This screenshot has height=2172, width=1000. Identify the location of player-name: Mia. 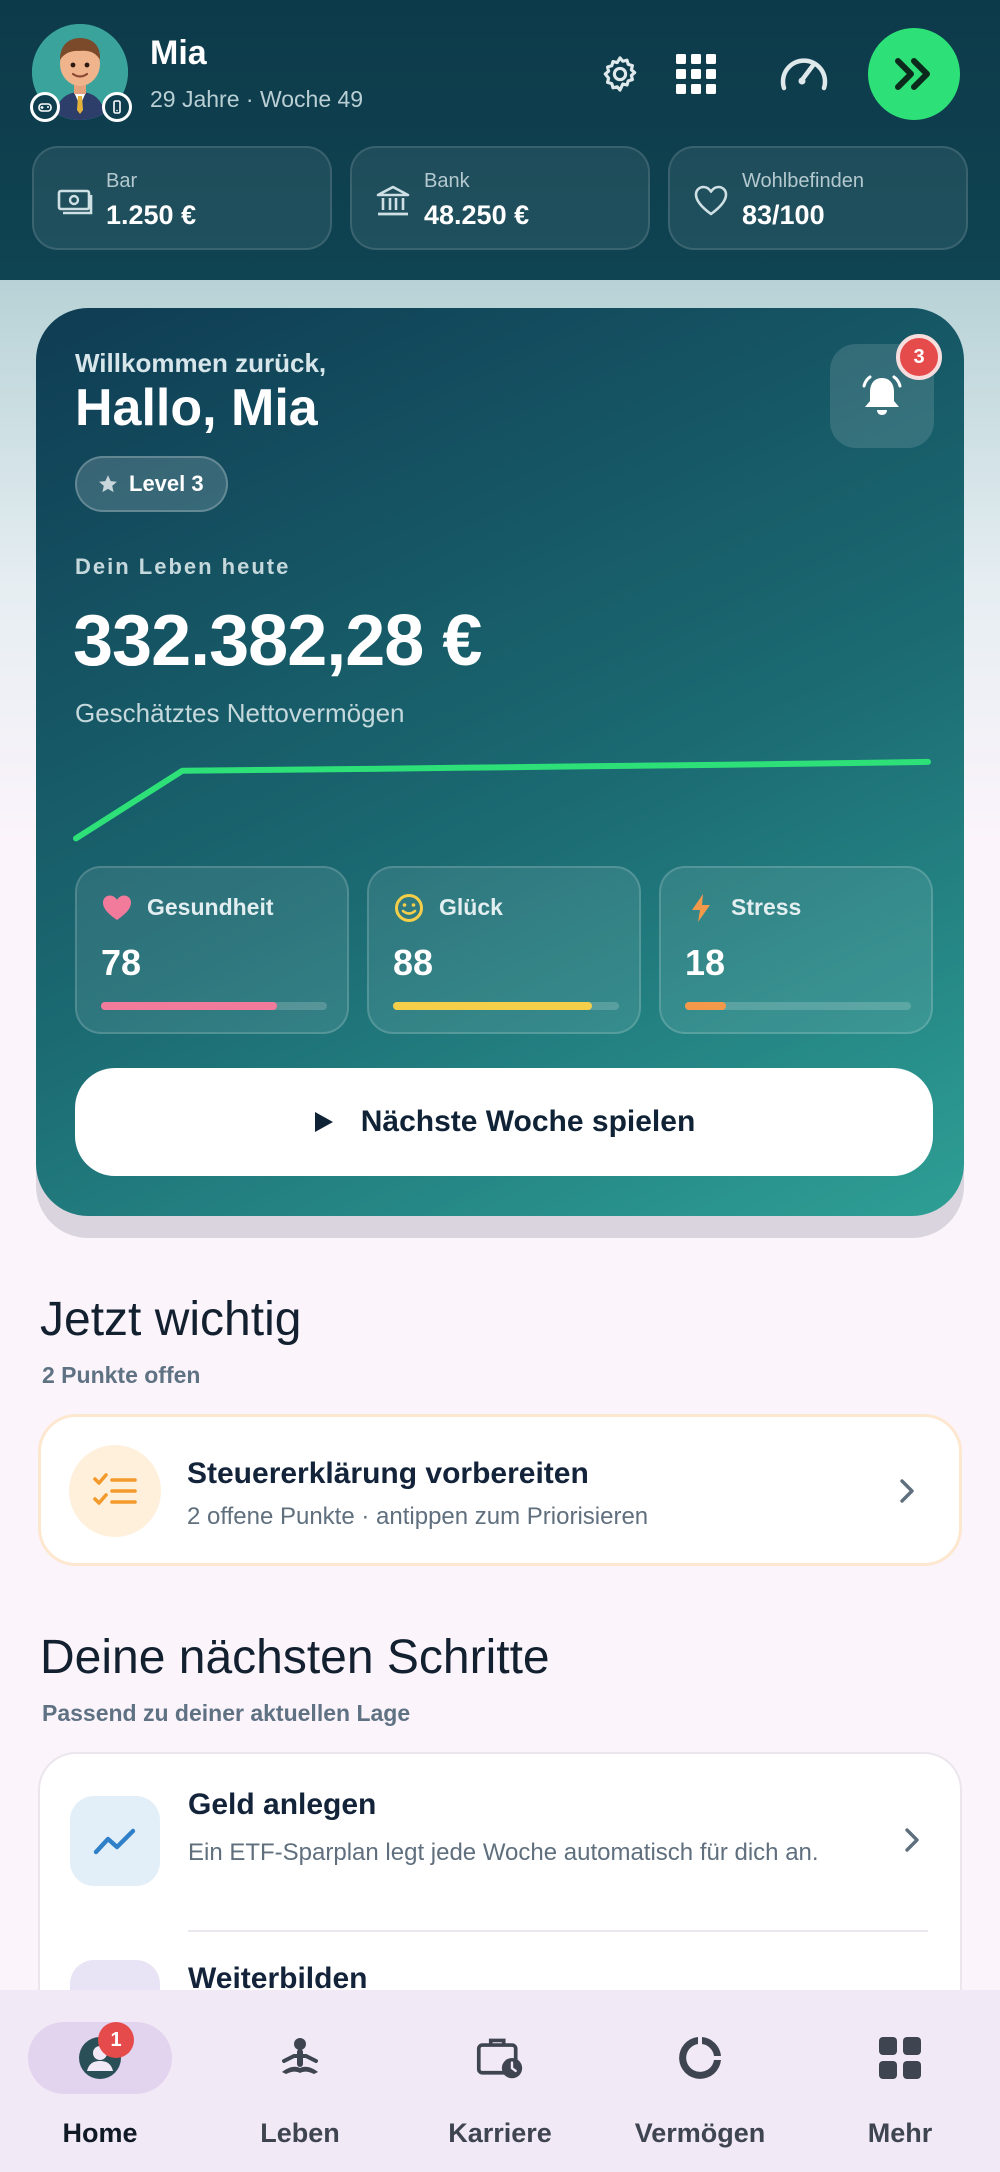
(178, 53).